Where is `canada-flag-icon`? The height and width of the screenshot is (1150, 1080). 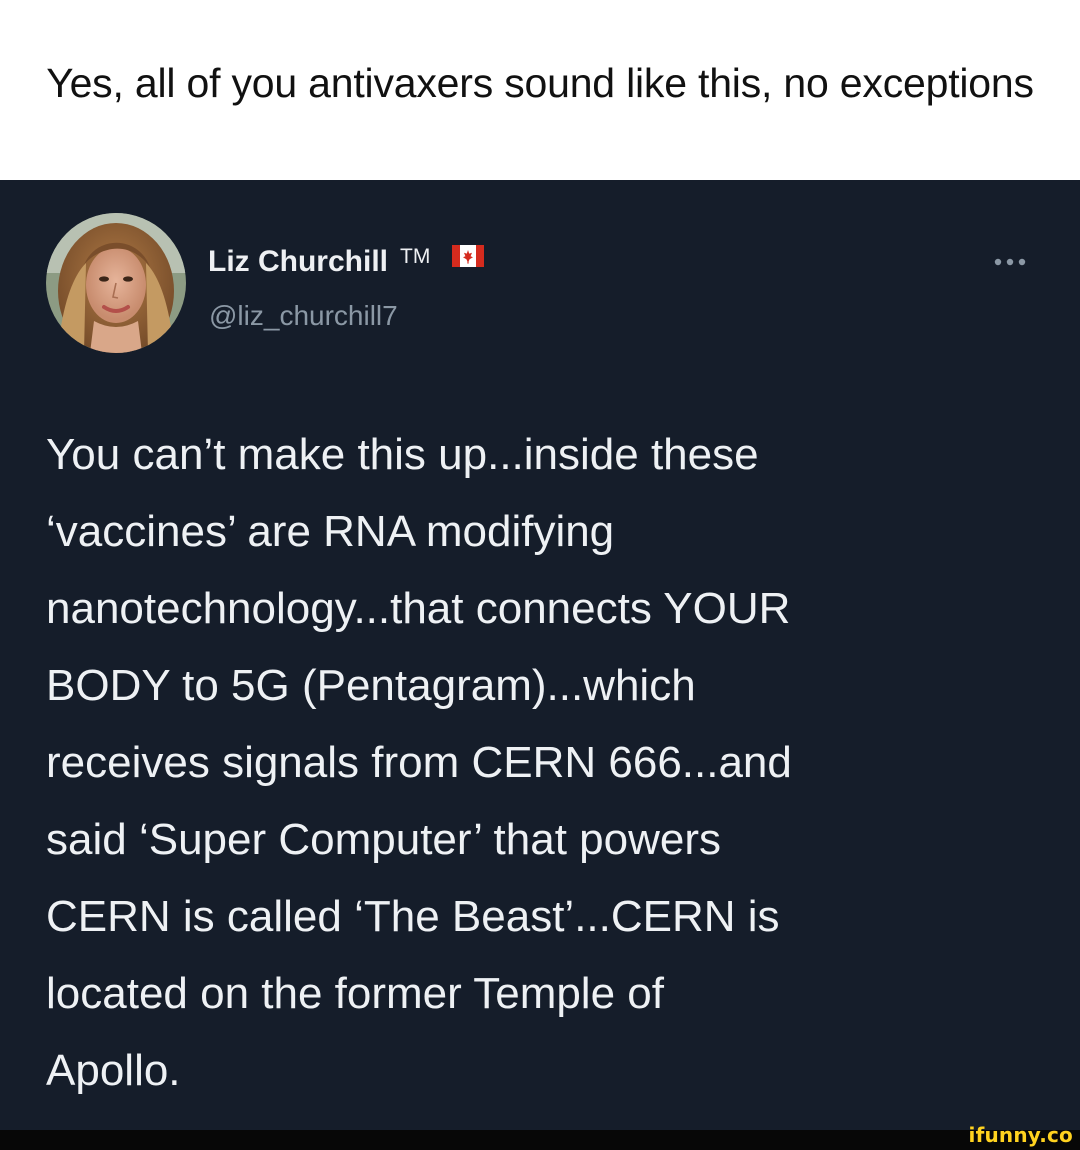
canada-flag-icon is located at coordinates (468, 258).